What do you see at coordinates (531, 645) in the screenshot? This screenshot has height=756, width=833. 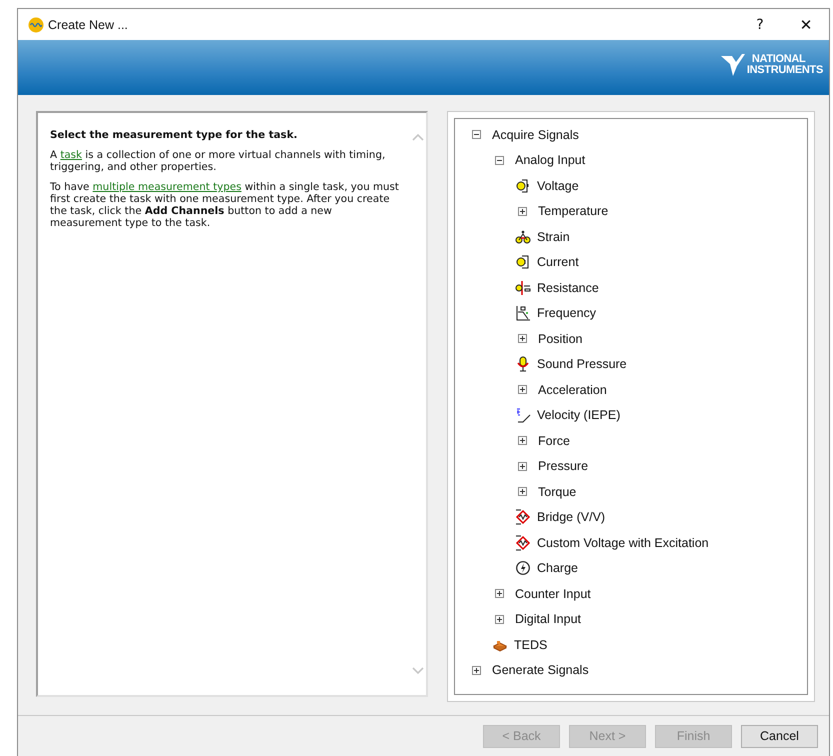 I see `tree-item: TEDS` at bounding box center [531, 645].